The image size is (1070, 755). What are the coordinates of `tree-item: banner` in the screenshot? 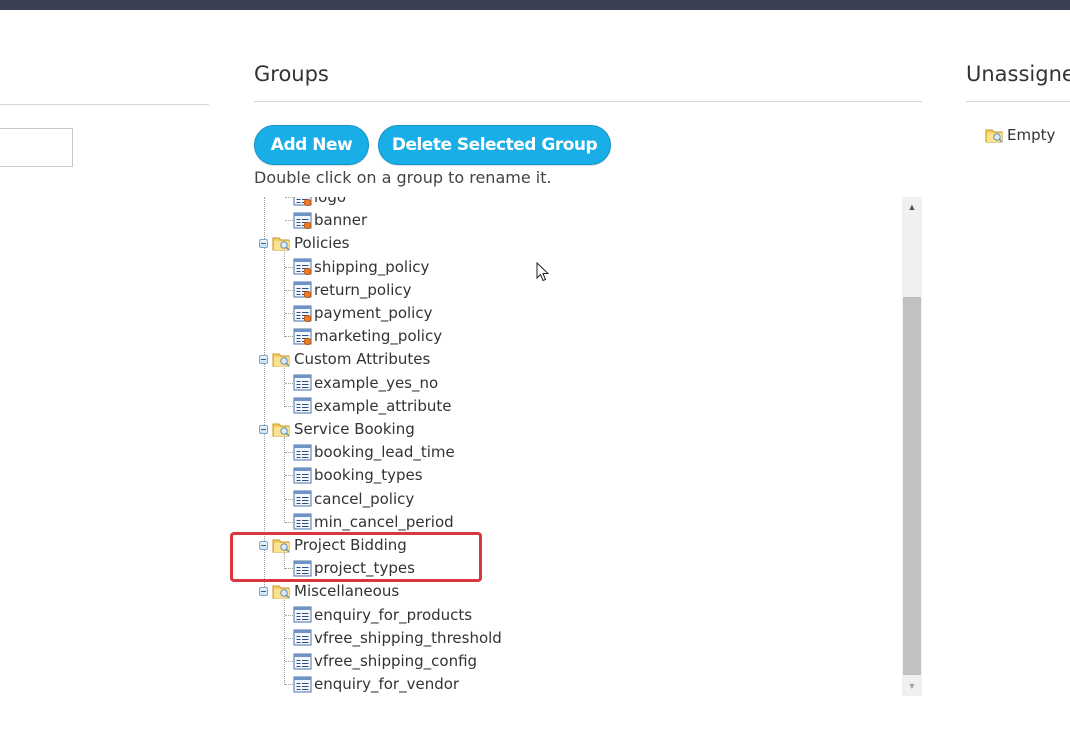 It's located at (330, 220).